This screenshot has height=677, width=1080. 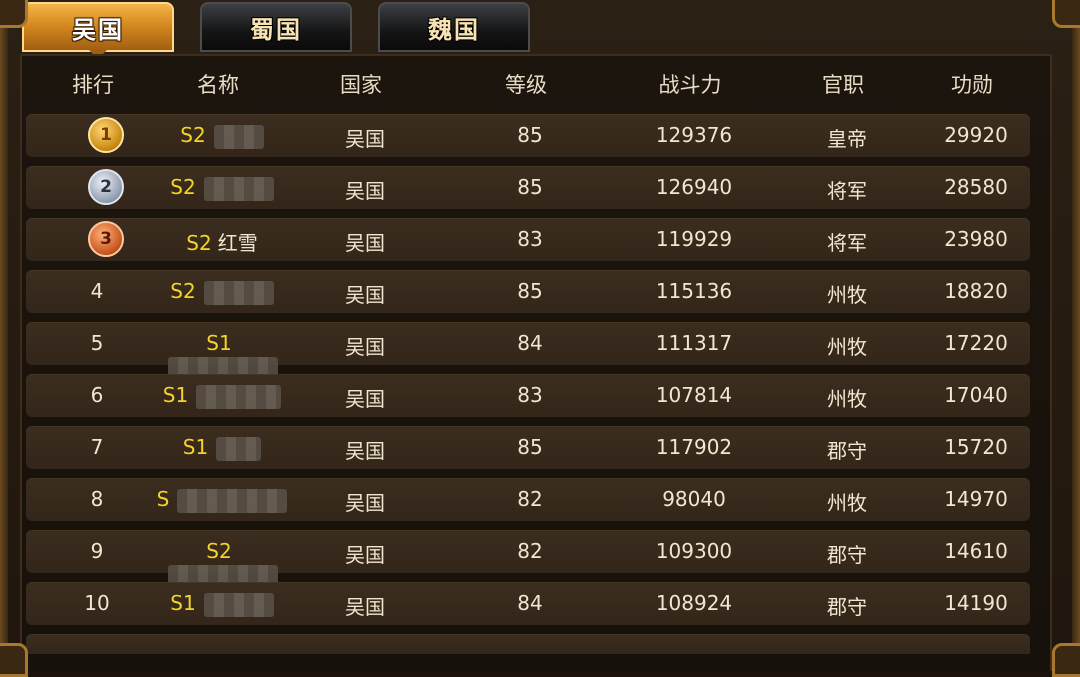 I want to click on table-row: 6 S1 吴国 83 107814 州牧 17040, so click(x=528, y=395).